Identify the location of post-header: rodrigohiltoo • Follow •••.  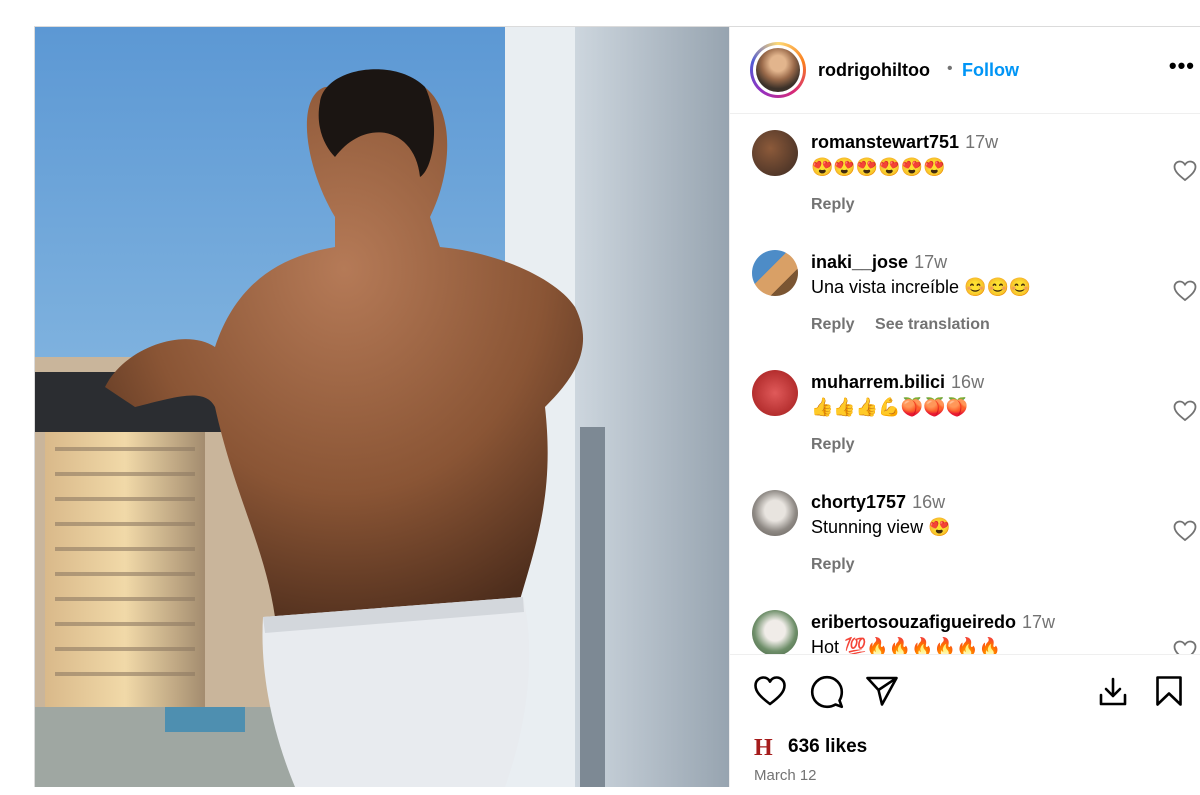
(965, 70).